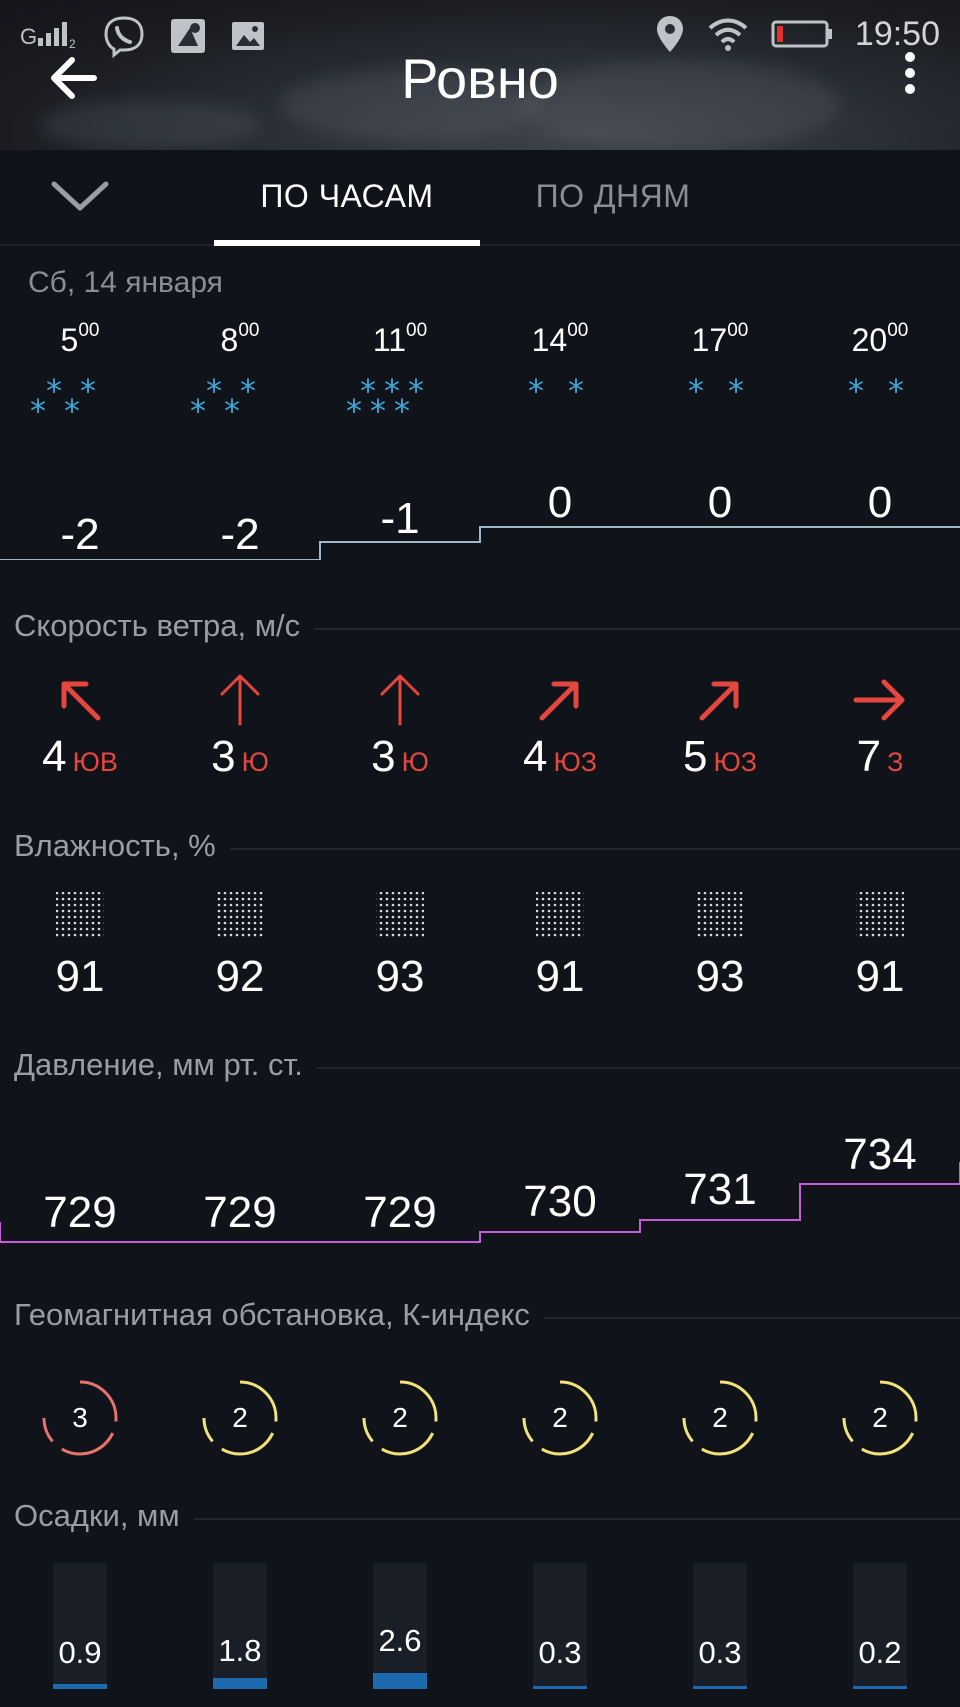 The height and width of the screenshot is (1707, 960). Describe the element at coordinates (80, 534) in the screenshot. I see `temperature-value: -2` at that location.